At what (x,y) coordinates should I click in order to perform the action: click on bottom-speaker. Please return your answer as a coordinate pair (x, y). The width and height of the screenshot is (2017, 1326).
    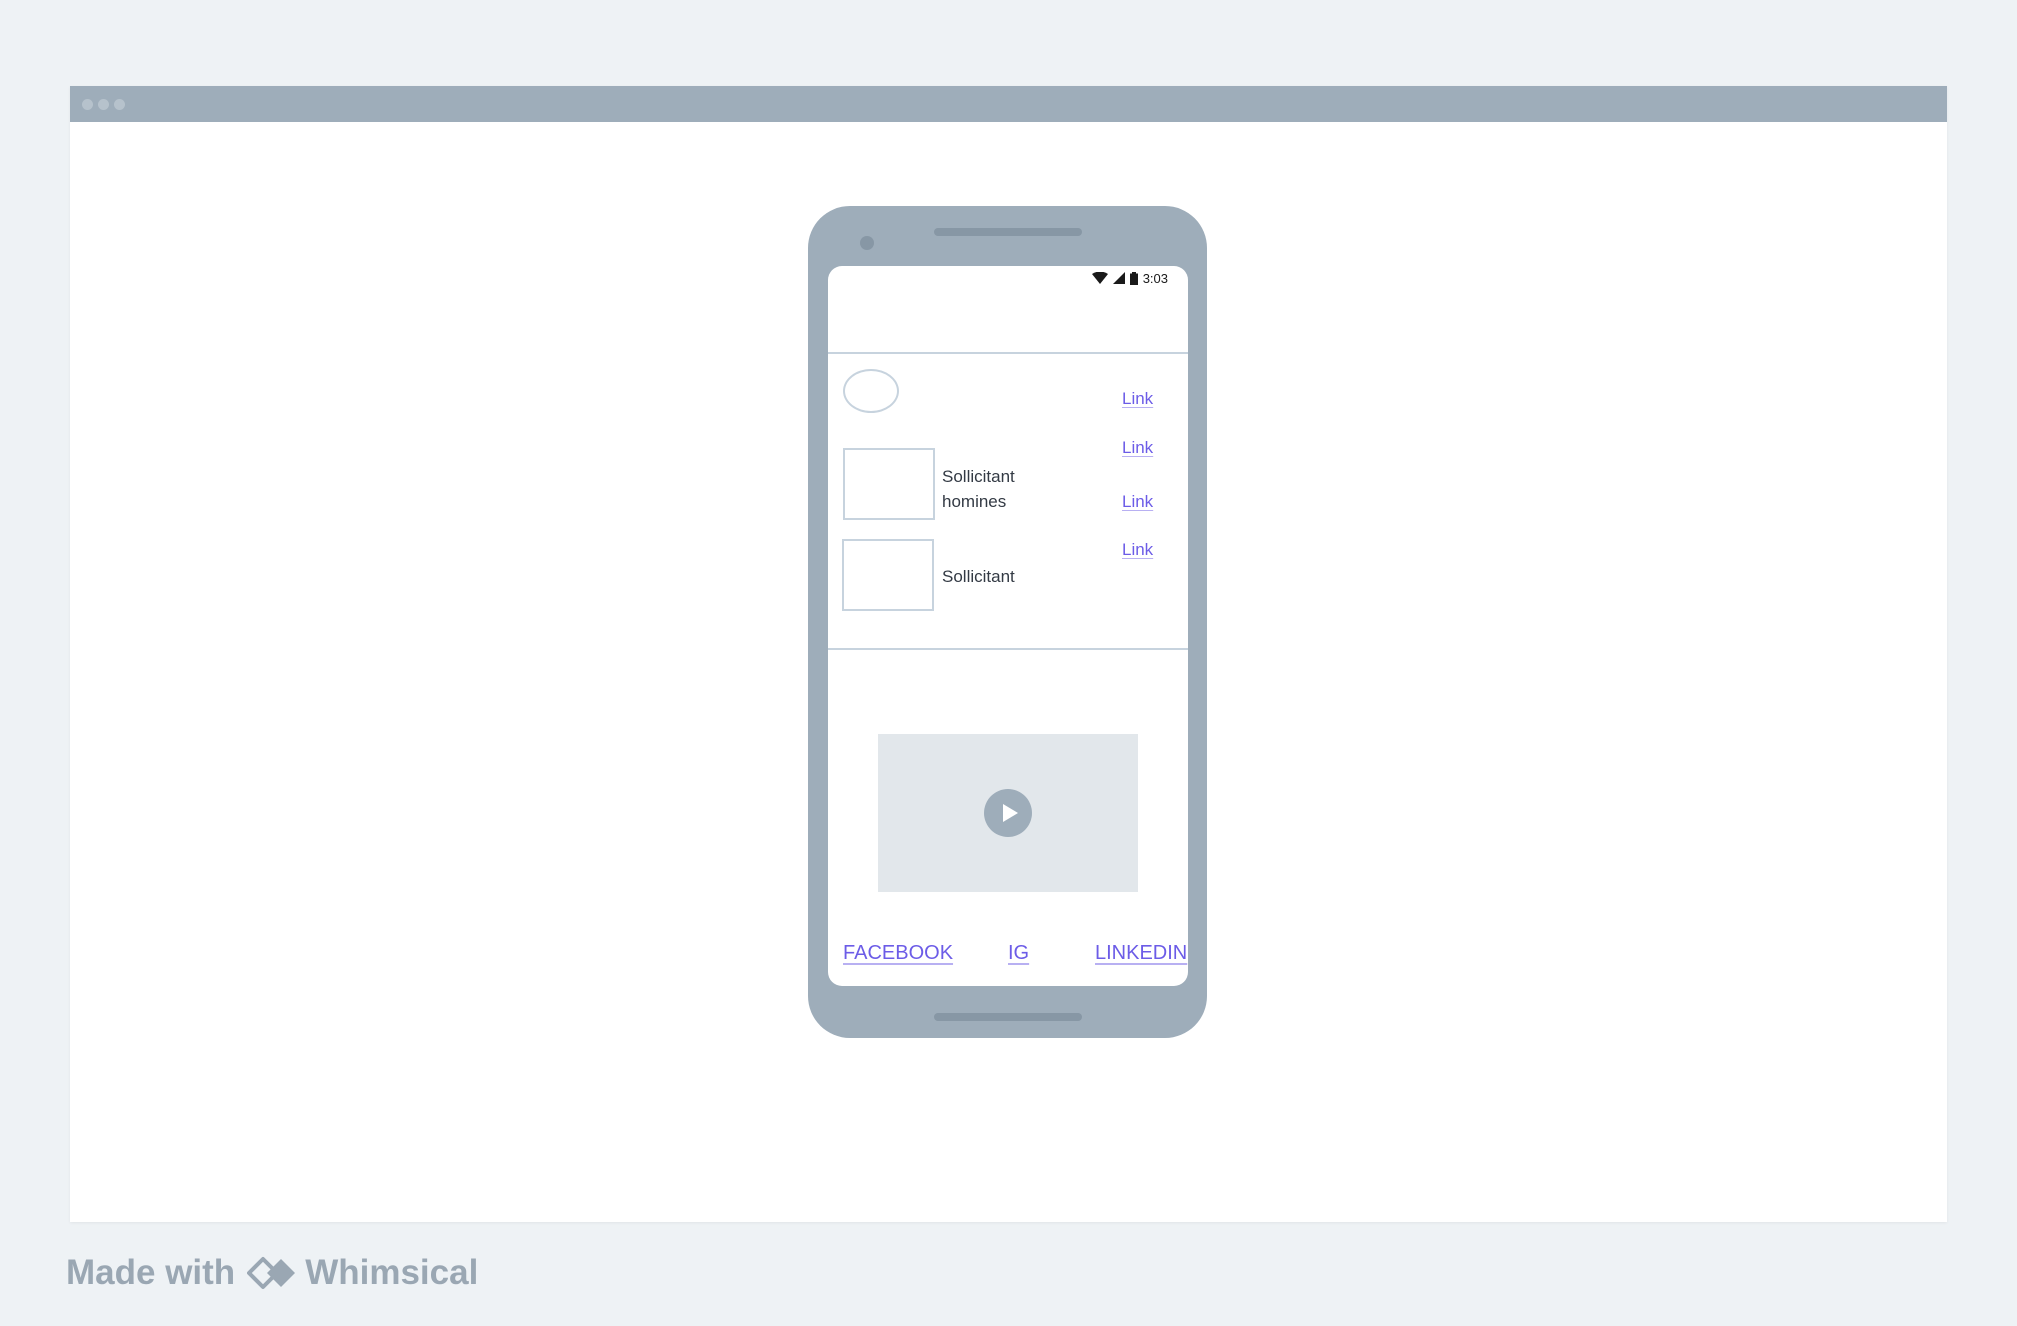
    Looking at the image, I should click on (1008, 1017).